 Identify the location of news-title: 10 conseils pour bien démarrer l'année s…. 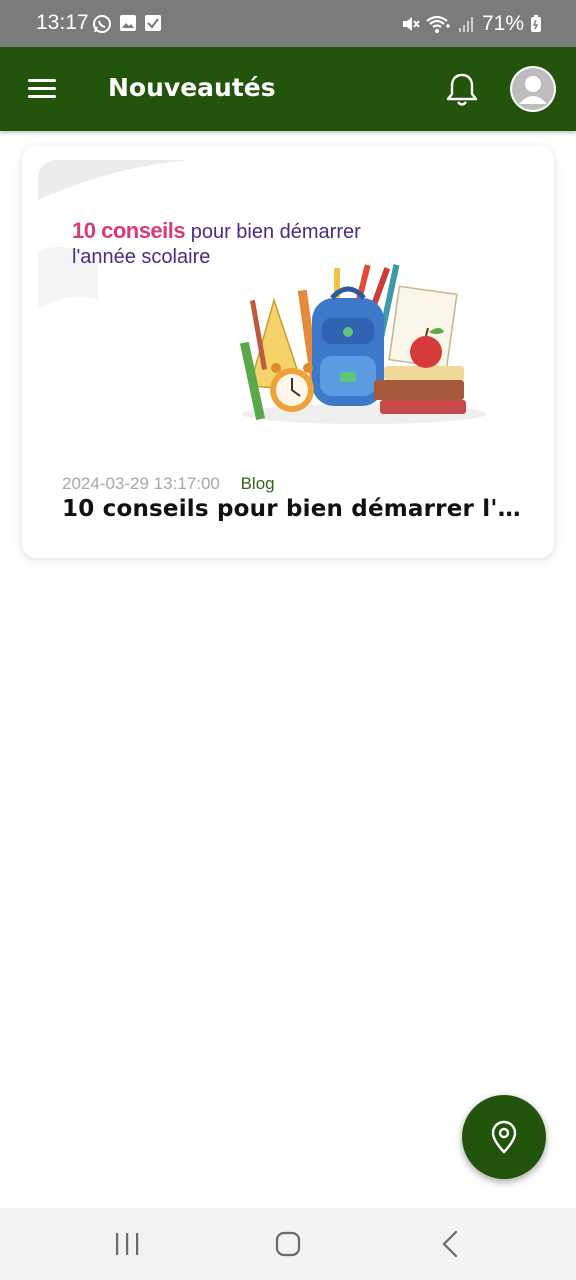
(297, 509).